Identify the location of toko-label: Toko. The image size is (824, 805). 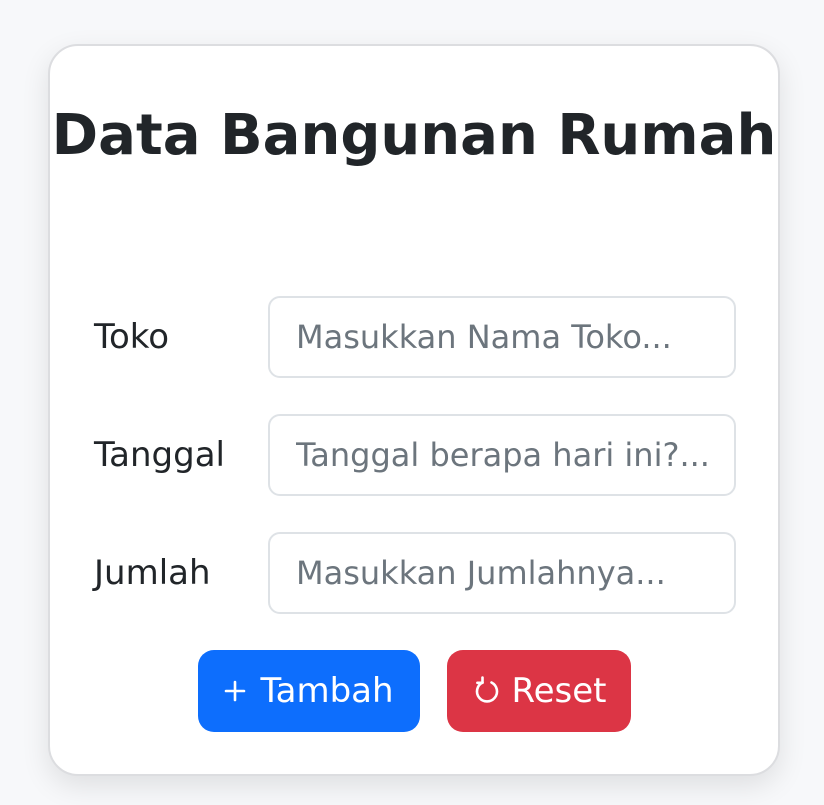
(132, 337).